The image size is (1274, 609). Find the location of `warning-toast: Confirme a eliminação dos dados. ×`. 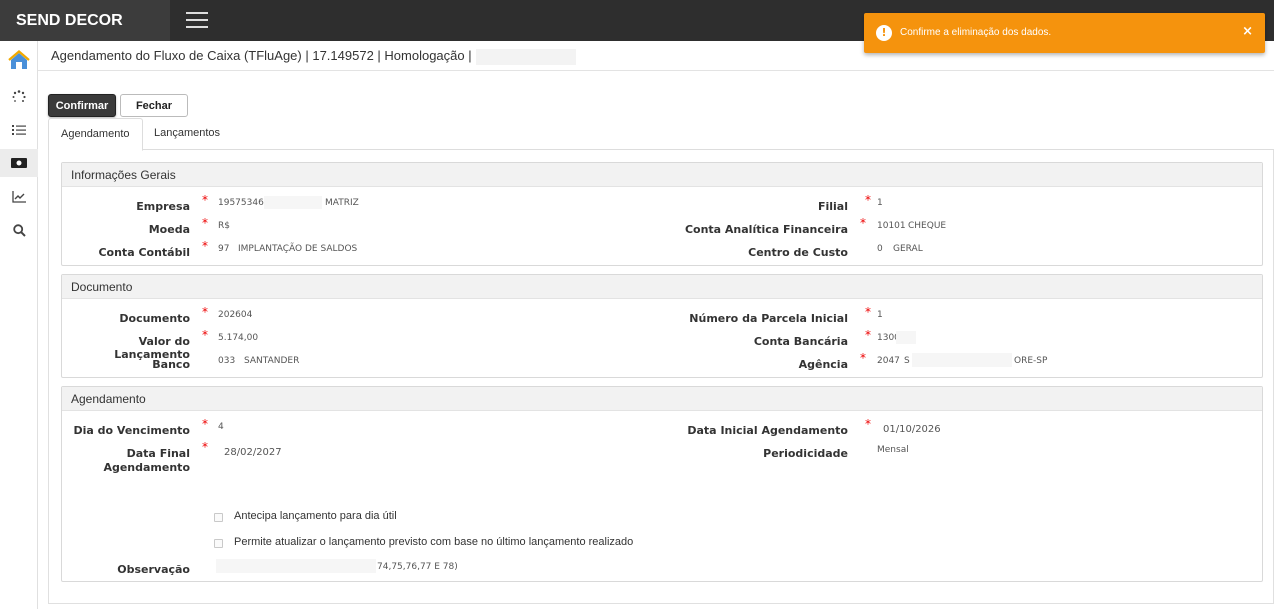

warning-toast: Confirme a eliminação dos dados. × is located at coordinates (1064, 33).